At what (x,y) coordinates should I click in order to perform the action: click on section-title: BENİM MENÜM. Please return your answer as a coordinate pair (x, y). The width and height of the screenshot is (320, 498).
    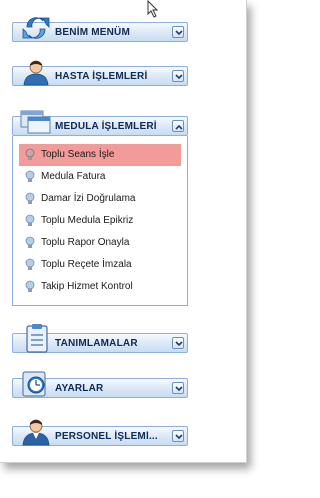
    Looking at the image, I should click on (92, 32).